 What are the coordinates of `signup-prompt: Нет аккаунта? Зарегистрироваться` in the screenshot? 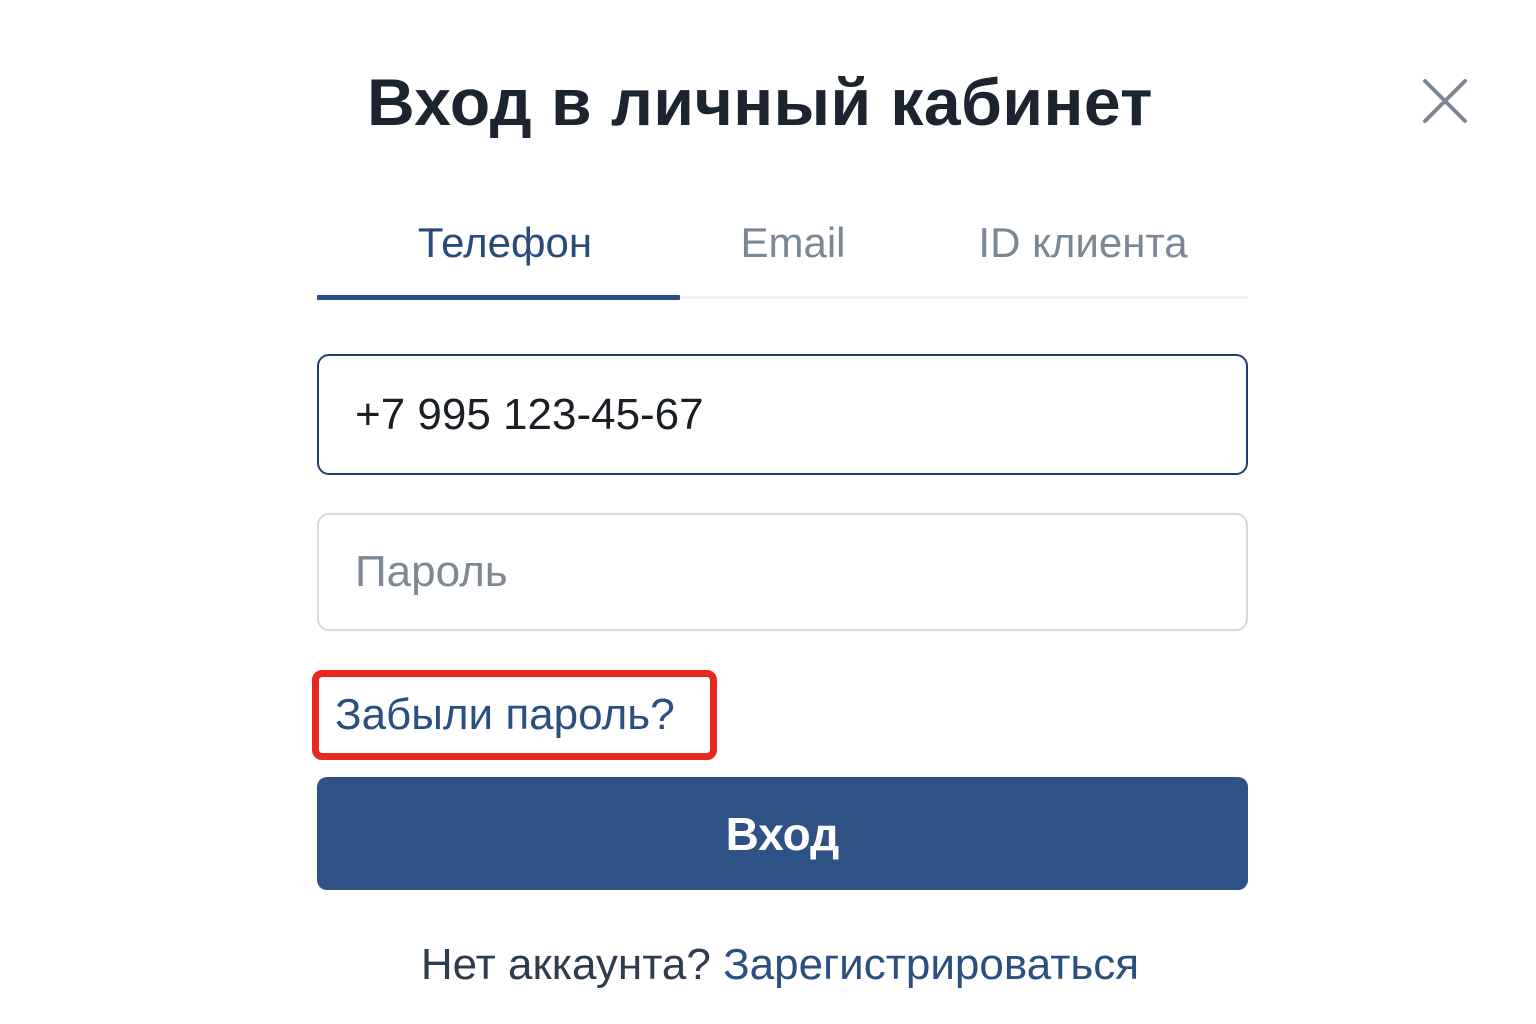 It's located at (768, 965).